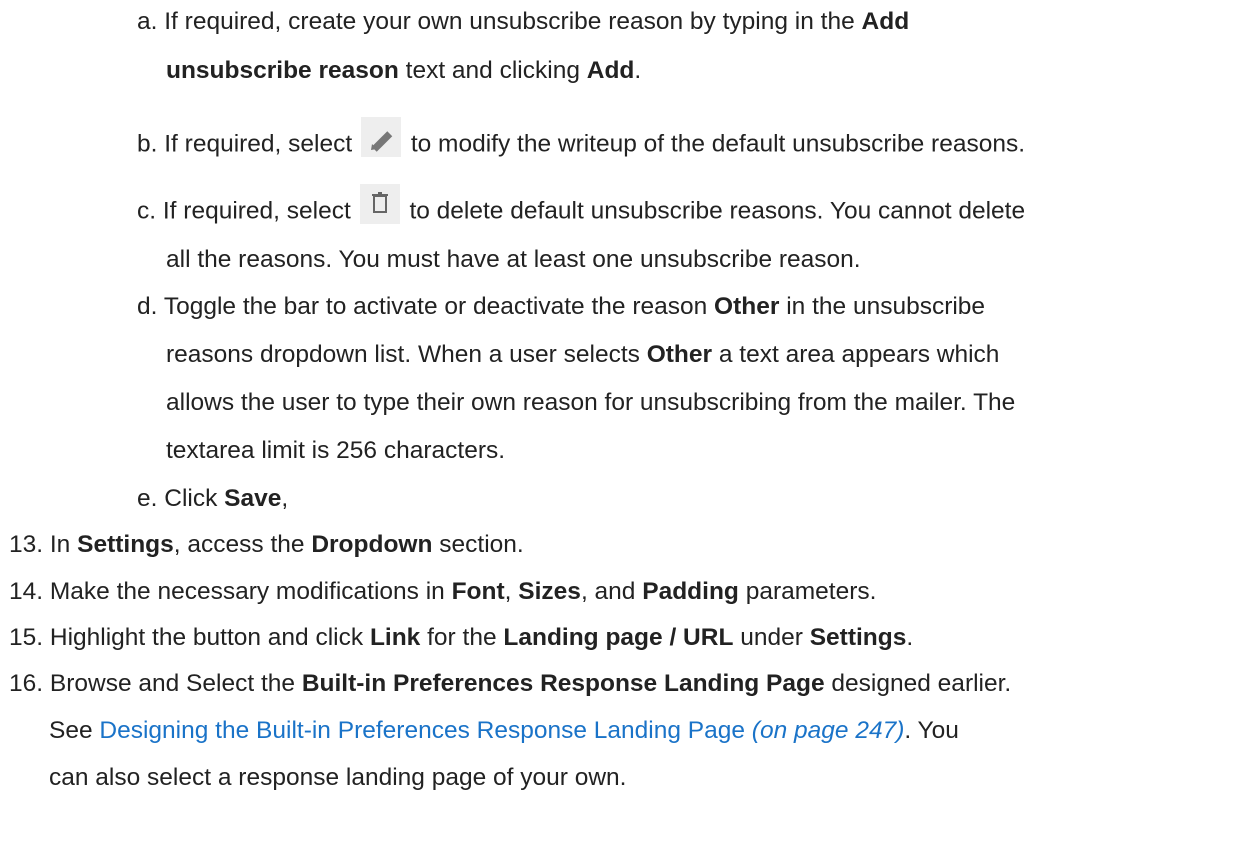 This screenshot has height=857, width=1233. Describe the element at coordinates (381, 137) in the screenshot. I see `pencil-icon` at that location.